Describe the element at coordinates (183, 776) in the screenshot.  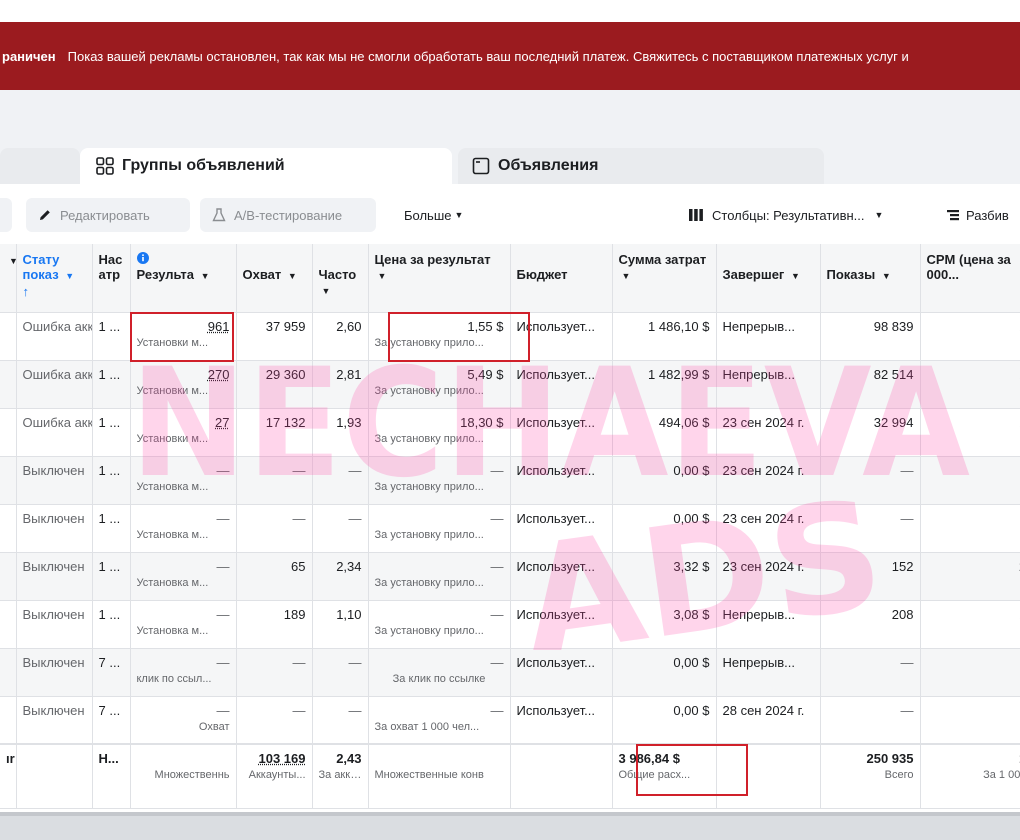
I see `total-results-cell: Множественнь` at that location.